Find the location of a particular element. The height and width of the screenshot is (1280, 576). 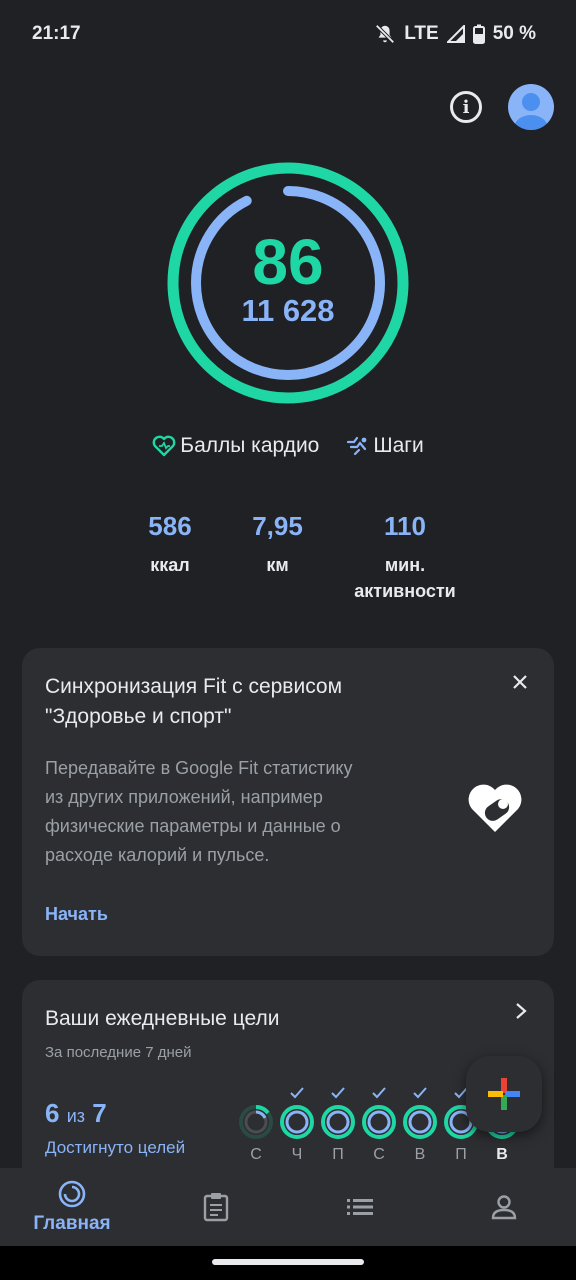

day-item: В is located at coordinates (420, 1124).